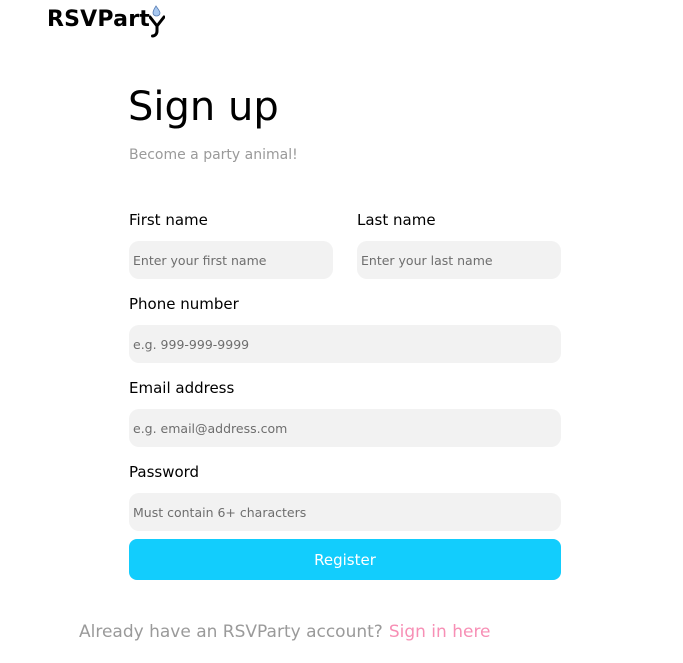  Describe the element at coordinates (98, 19) in the screenshot. I see `brand-logo-text: RSVPart` at that location.